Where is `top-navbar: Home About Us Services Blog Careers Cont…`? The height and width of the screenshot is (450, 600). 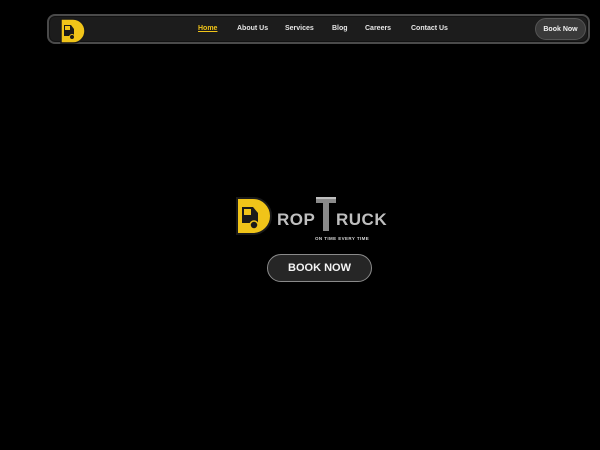 top-navbar: Home About Us Services Blog Careers Cont… is located at coordinates (318, 29).